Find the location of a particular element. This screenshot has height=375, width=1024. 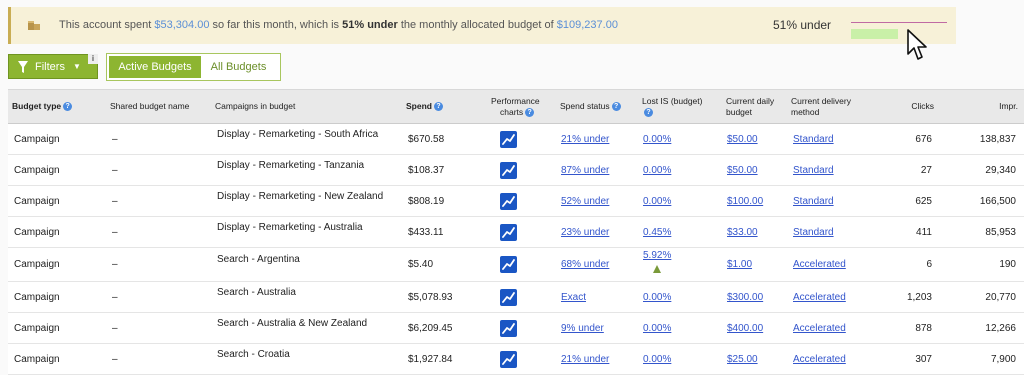

header-spend: Spend? is located at coordinates (424, 106).